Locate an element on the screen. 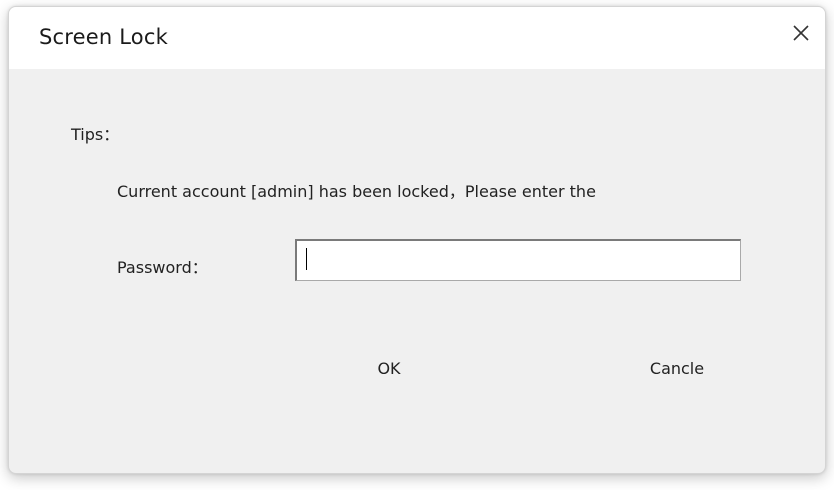 The width and height of the screenshot is (834, 490). cancel-button: Cancle is located at coordinates (677, 368).